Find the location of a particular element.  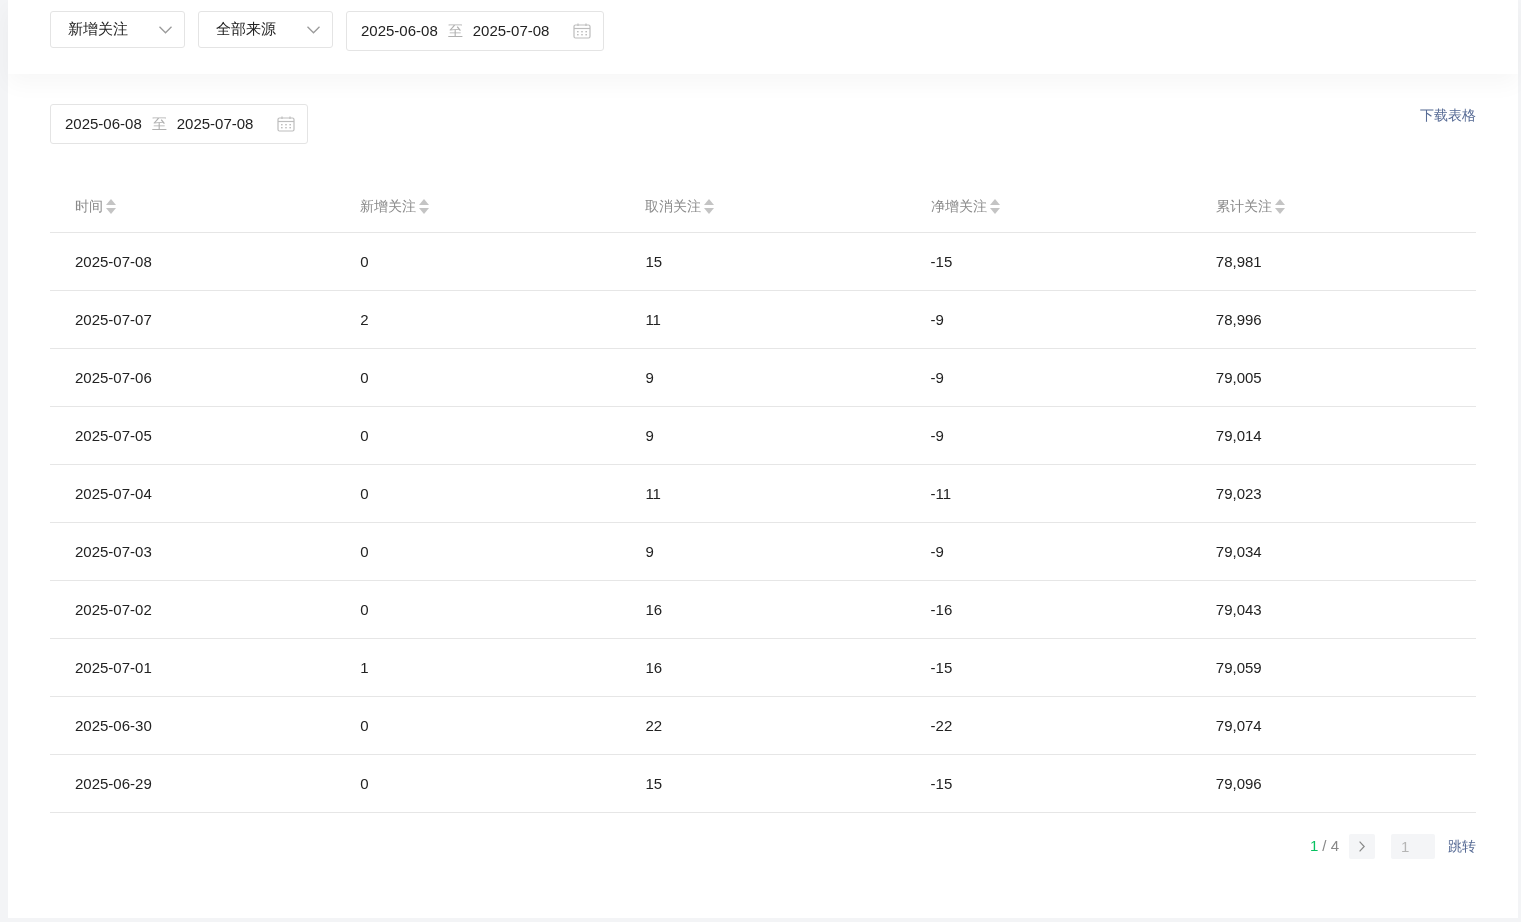

table-cell: 1 is located at coordinates (364, 667).